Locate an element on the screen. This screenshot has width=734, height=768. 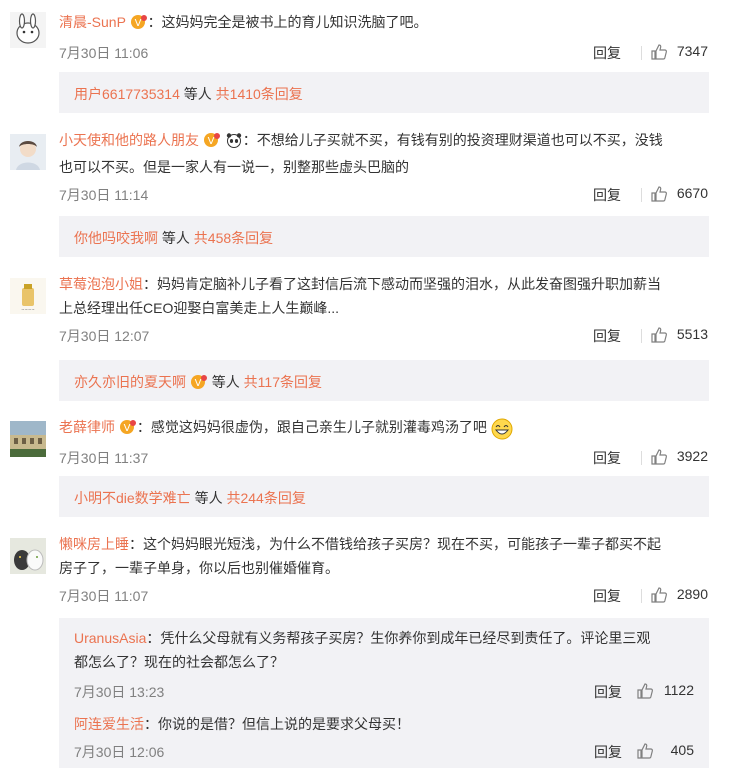
grin-emoji-icon is located at coordinates (502, 430).